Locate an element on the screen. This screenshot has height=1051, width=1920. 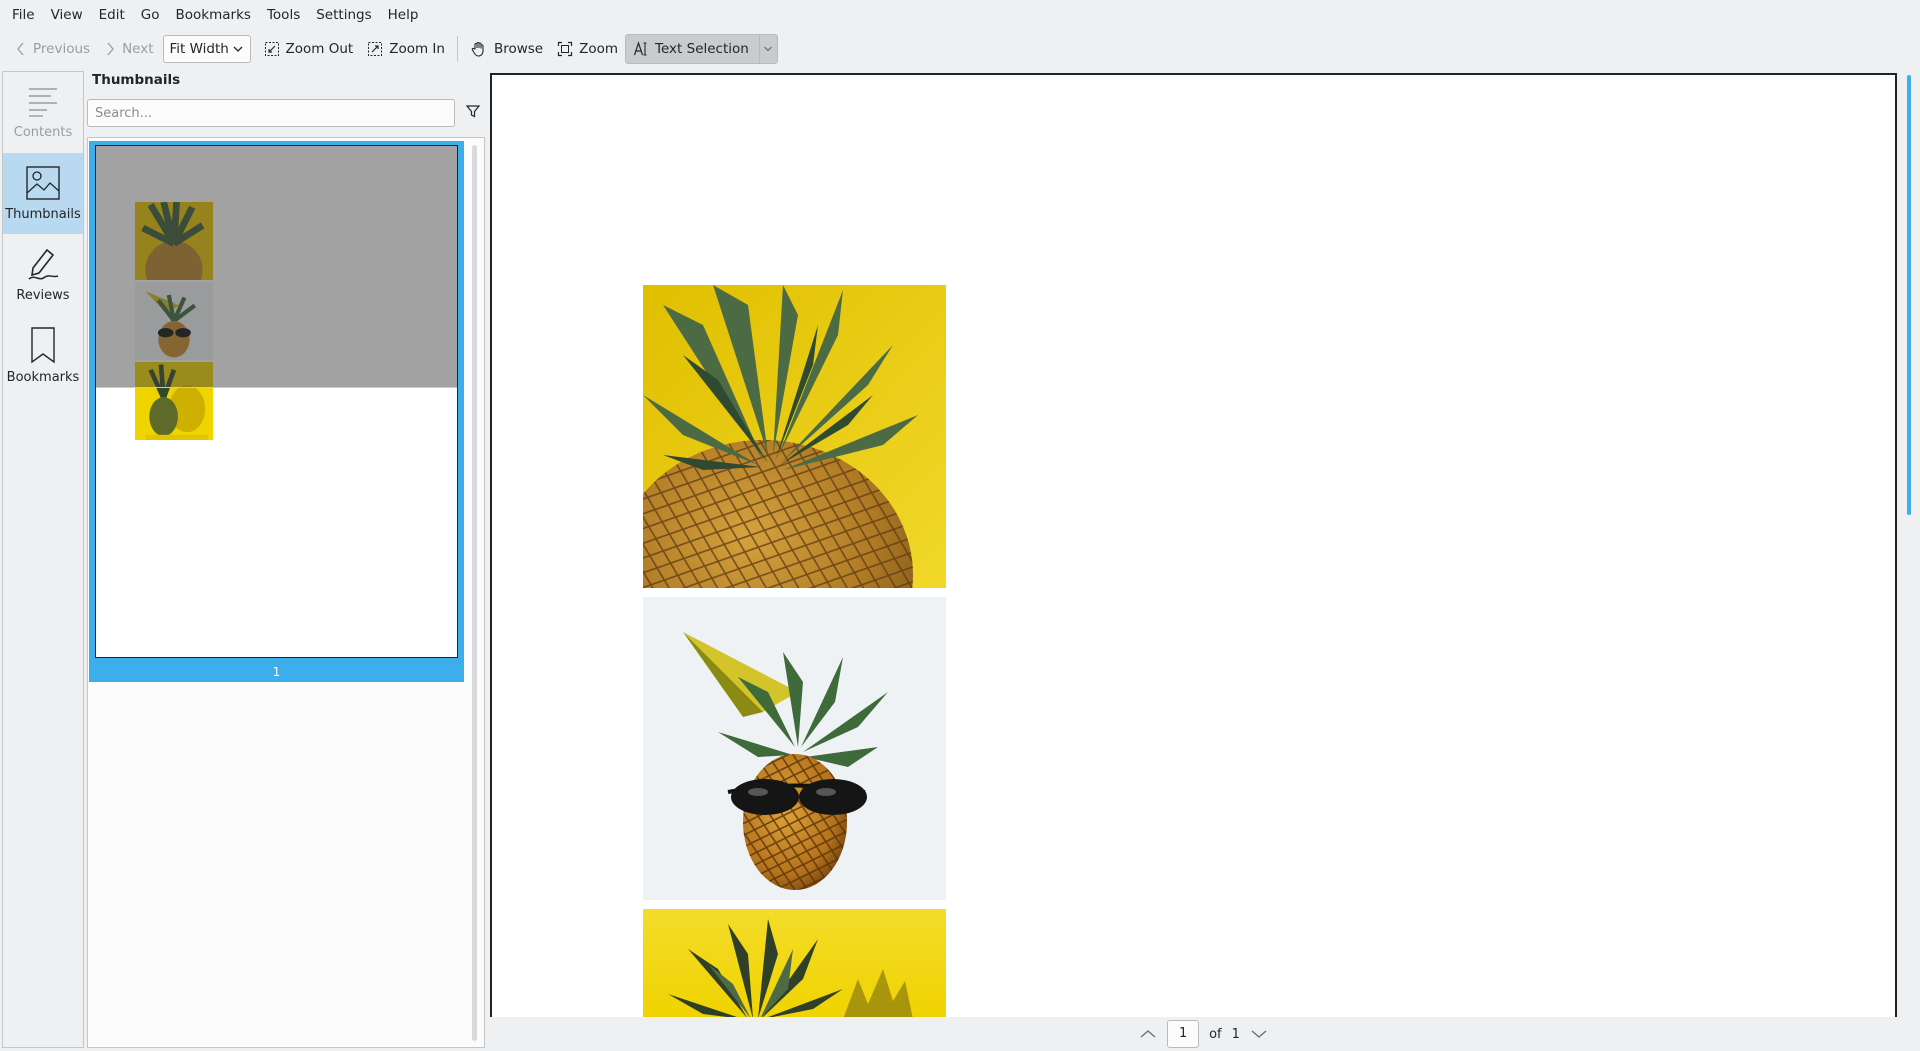
sidebar-item-reviews: Reviews is located at coordinates (43, 274).